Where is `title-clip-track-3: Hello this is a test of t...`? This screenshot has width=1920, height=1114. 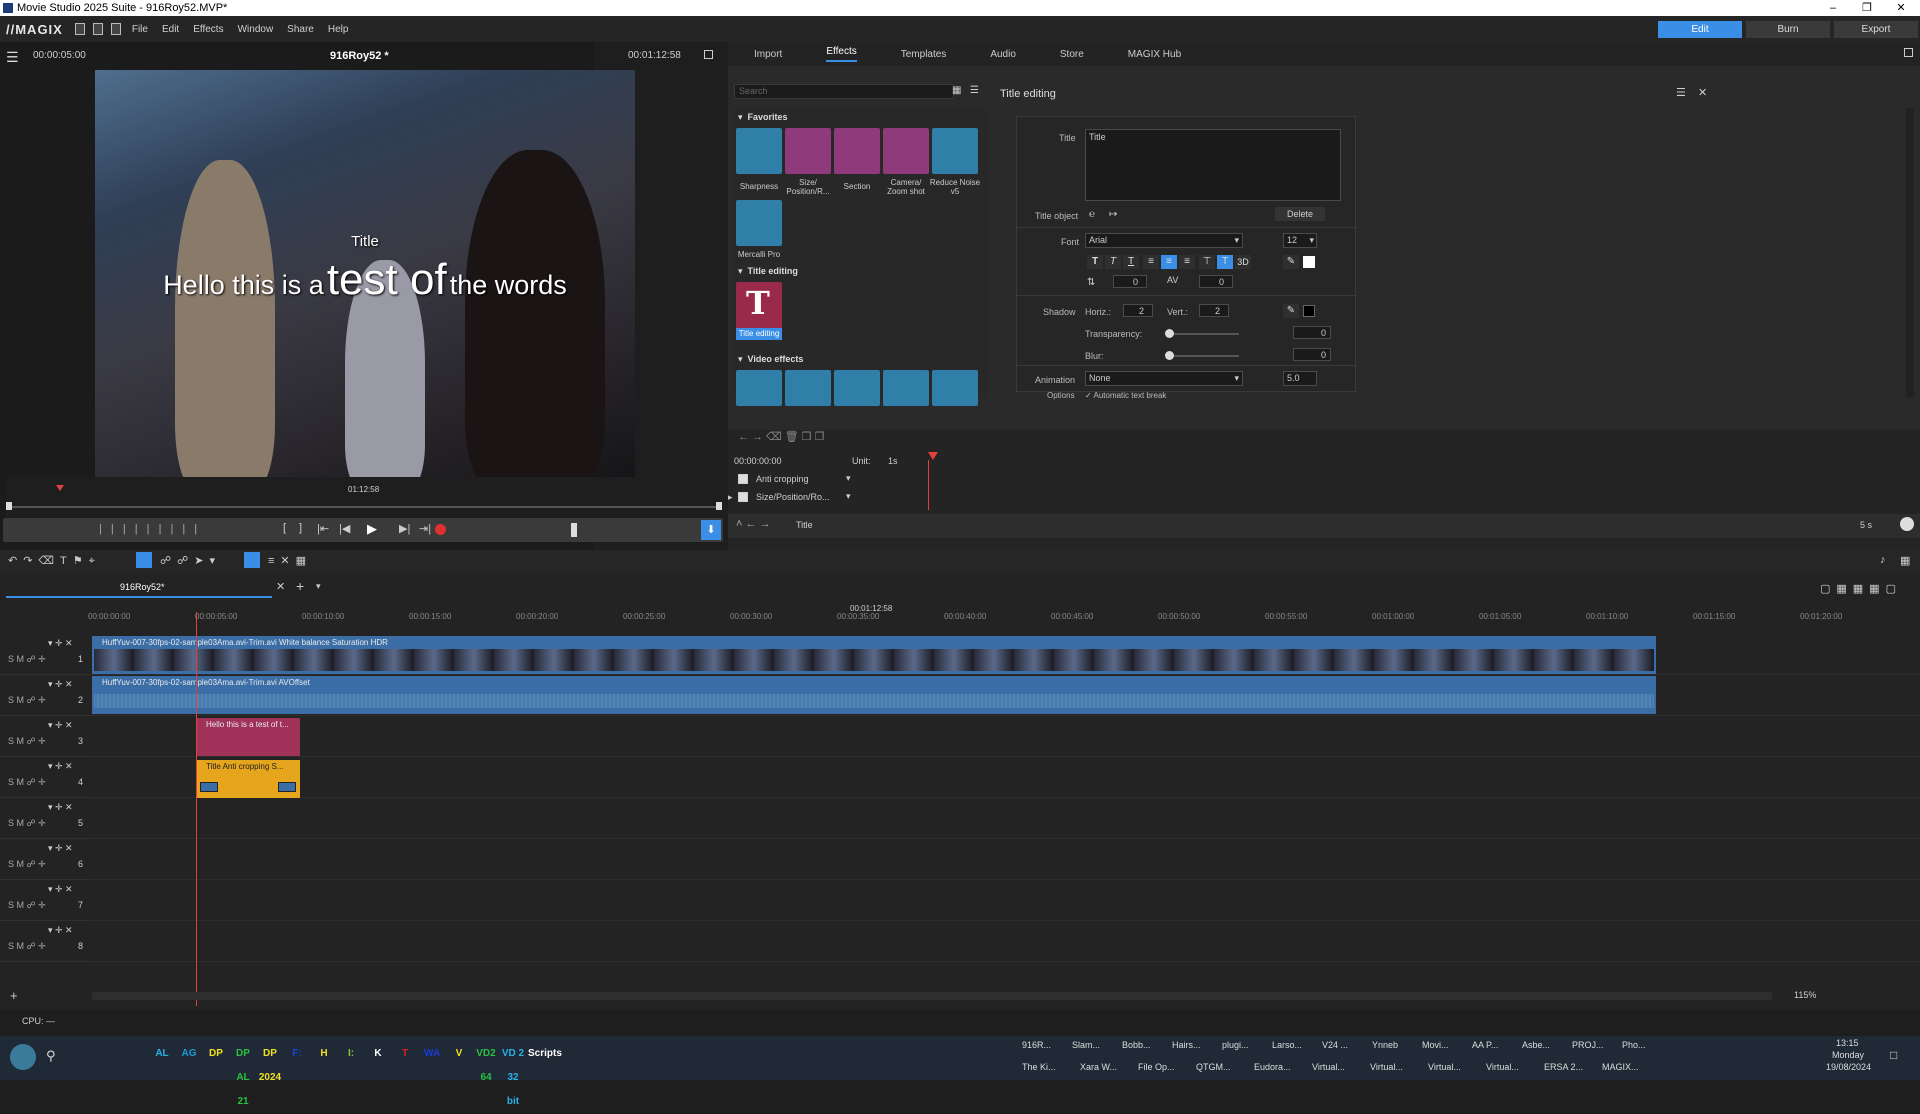 title-clip-track-3: Hello this is a test of t... is located at coordinates (248, 737).